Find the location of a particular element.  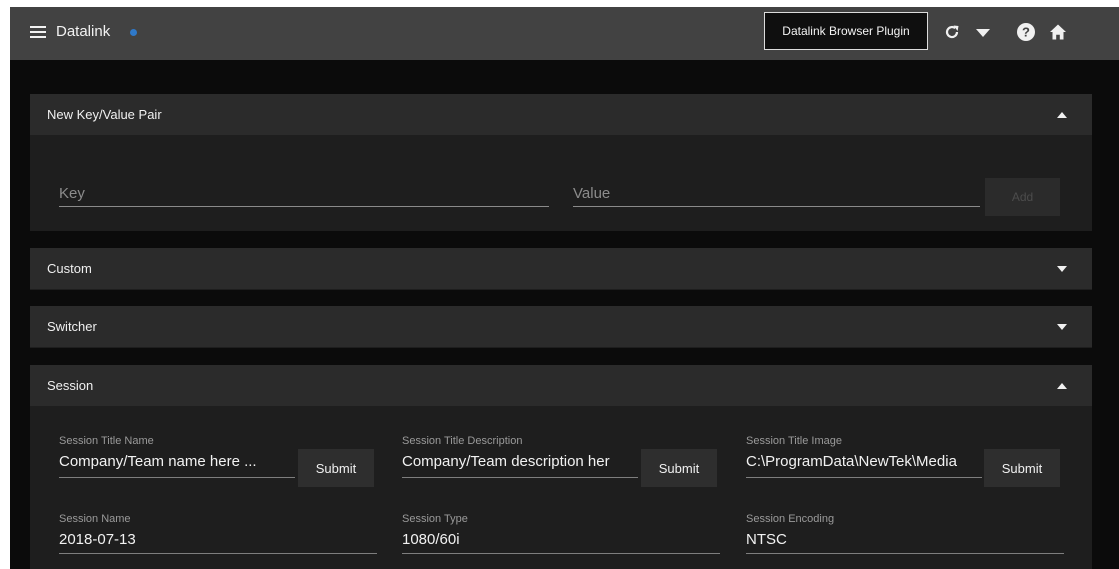

session-type-underline is located at coordinates (561, 553).